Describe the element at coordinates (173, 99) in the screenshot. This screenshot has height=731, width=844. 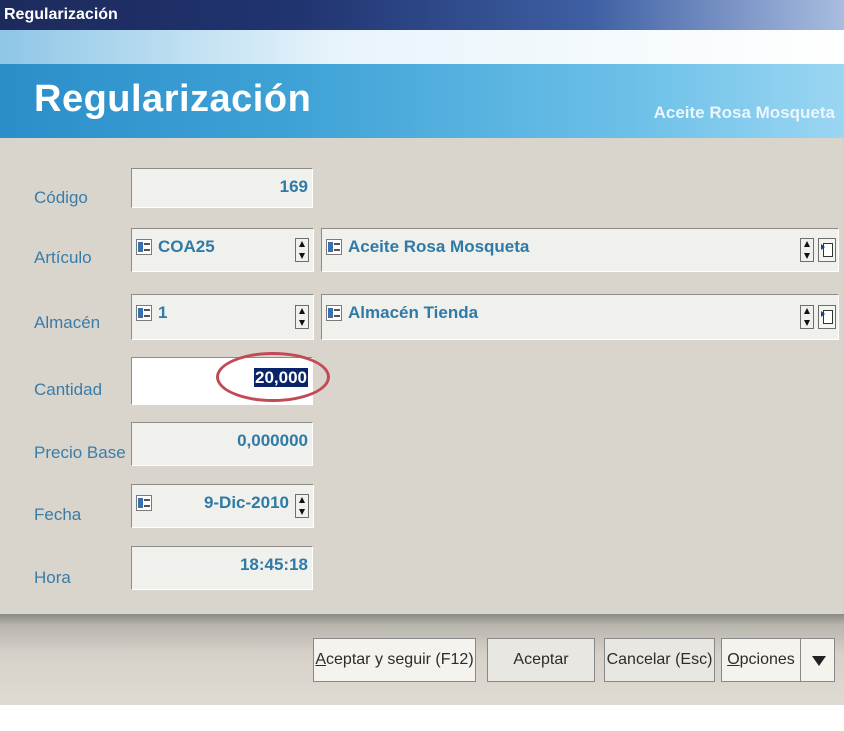
I see `page-title: Regularización` at that location.